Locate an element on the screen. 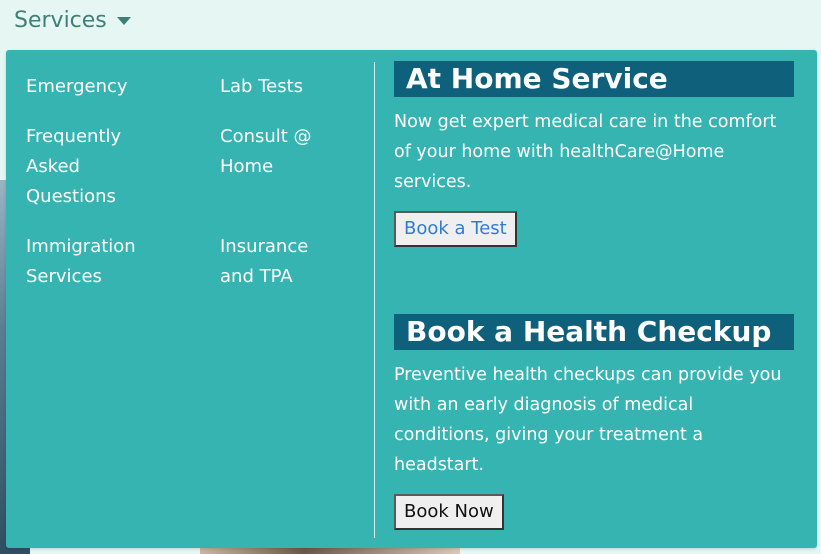 The height and width of the screenshot is (554, 821). menu-link-emergency: Emergency is located at coordinates (77, 87).